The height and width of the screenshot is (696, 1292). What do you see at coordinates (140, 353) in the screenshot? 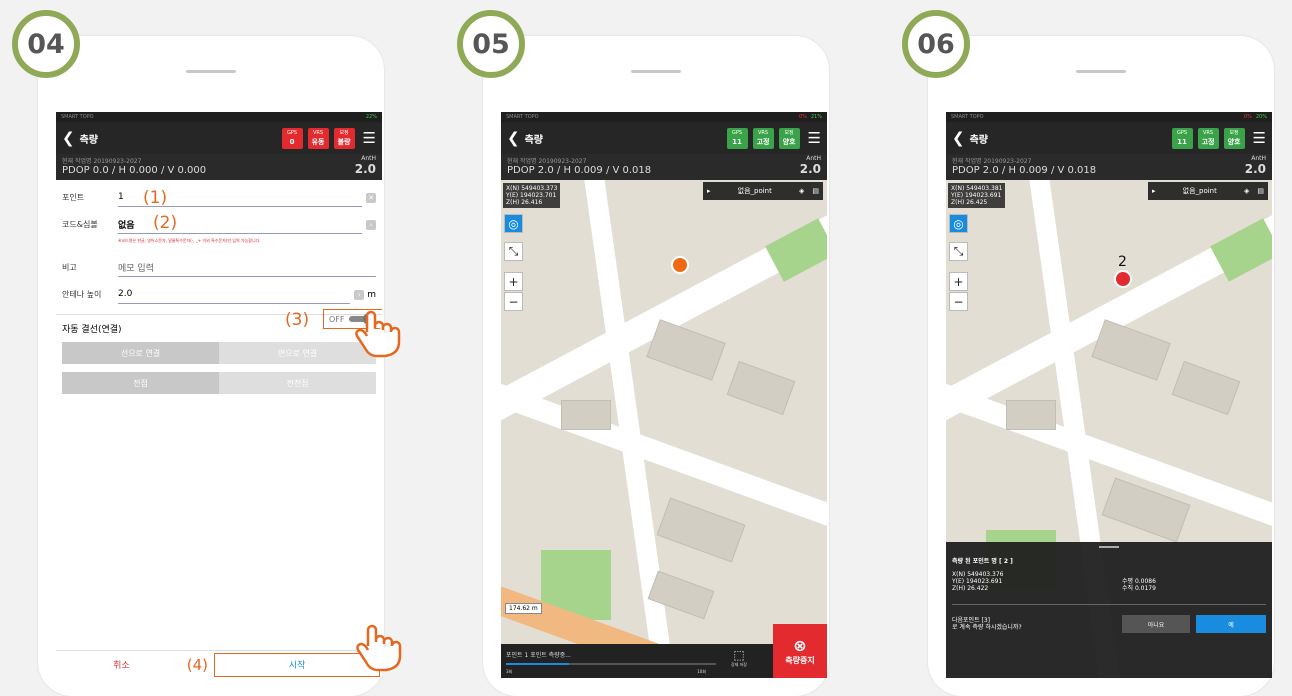
I see `seg-line-button: 선으로 연결` at bounding box center [140, 353].